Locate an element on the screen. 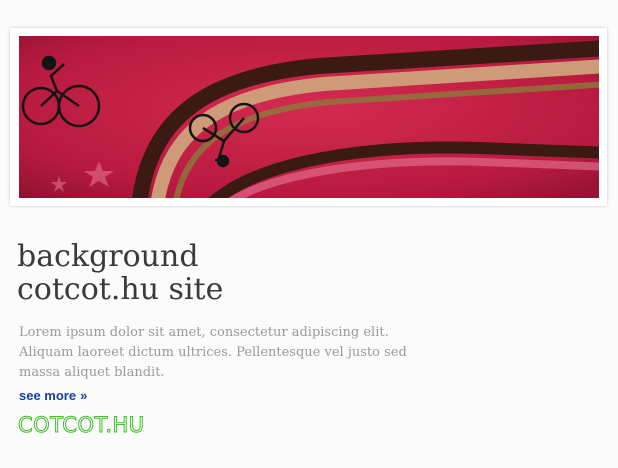 This screenshot has width=618, height=468. see-more-label: see more is located at coordinates (48, 395).